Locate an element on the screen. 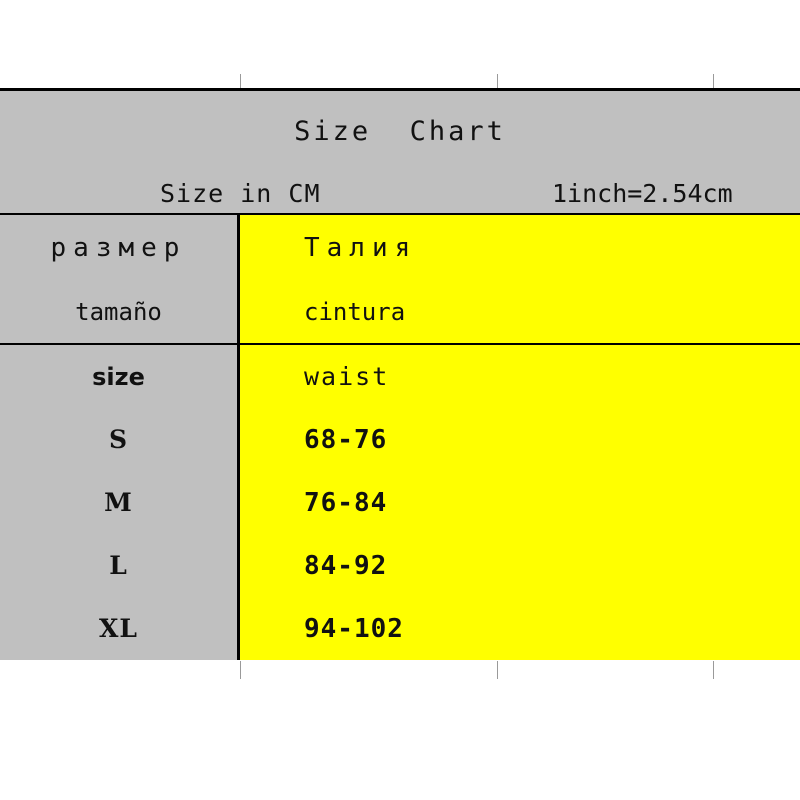 Image resolution: width=800 pixels, height=800 pixels. table-row: S 68-76 is located at coordinates (400, 439).